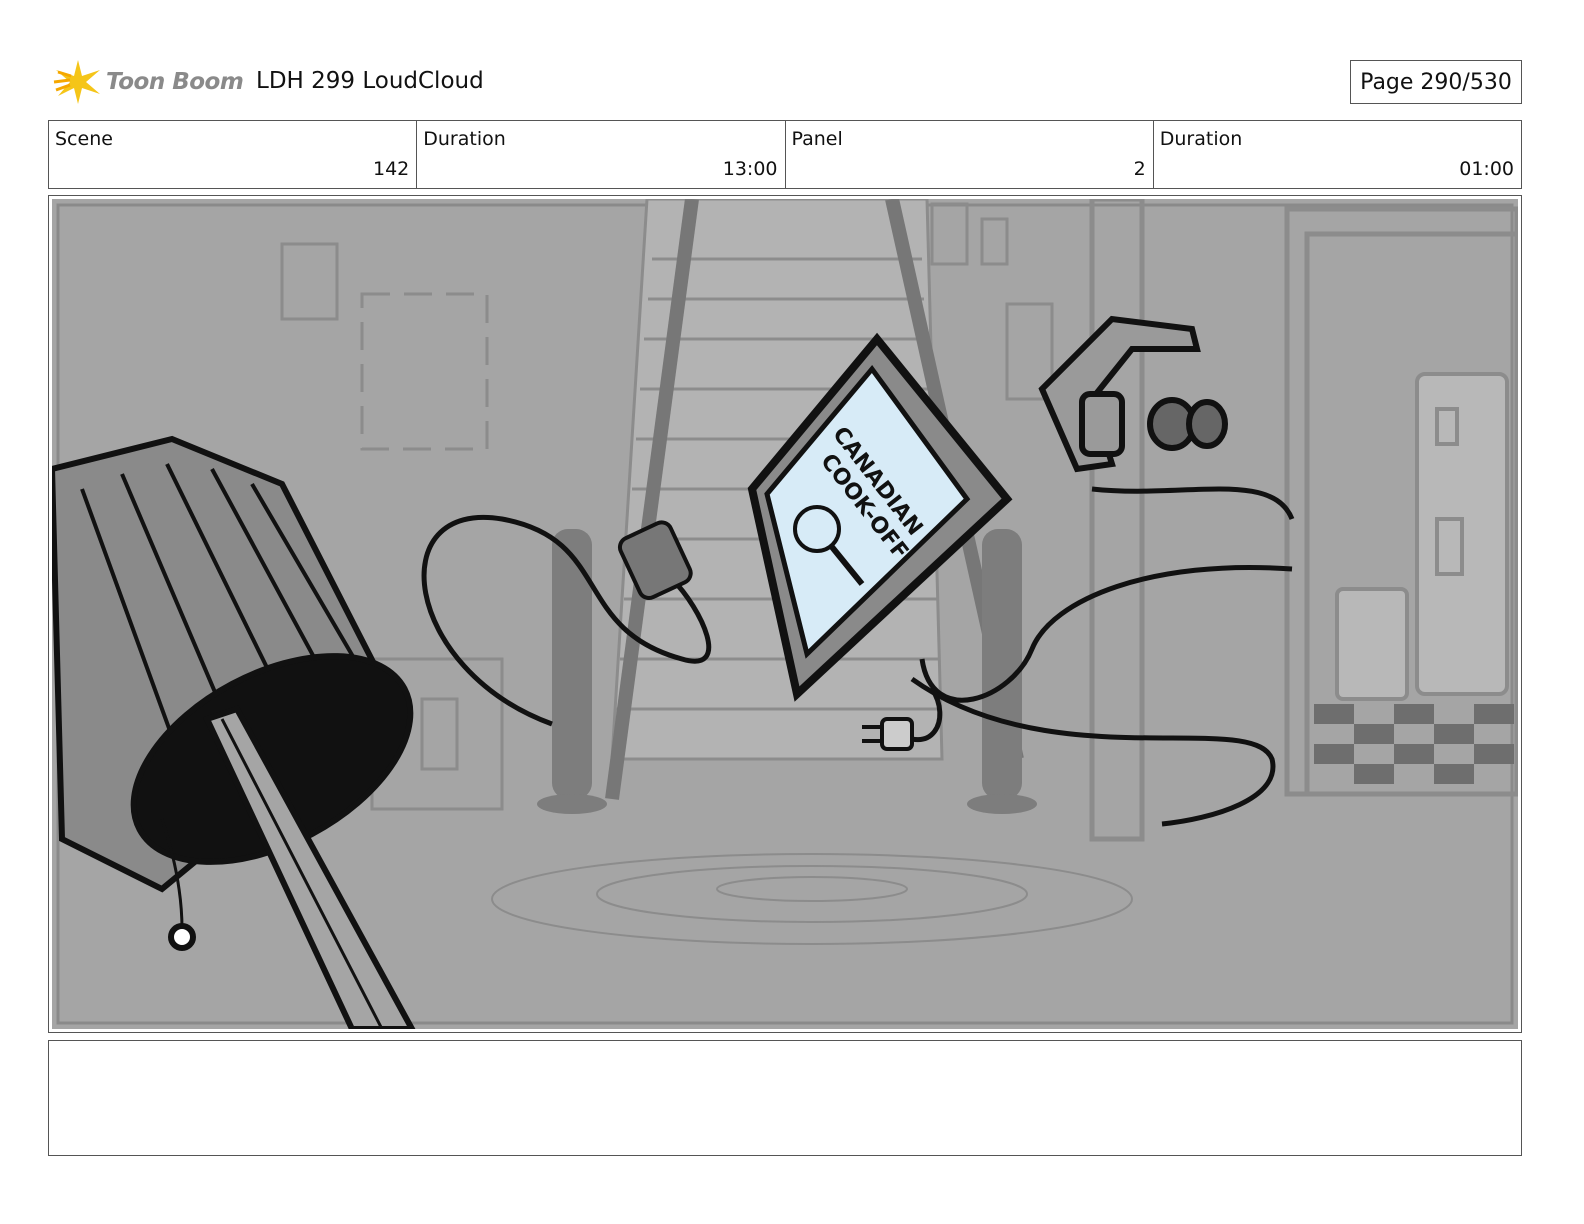 The image size is (1584, 1224). What do you see at coordinates (785, 1098) in the screenshot?
I see `panel-notes` at bounding box center [785, 1098].